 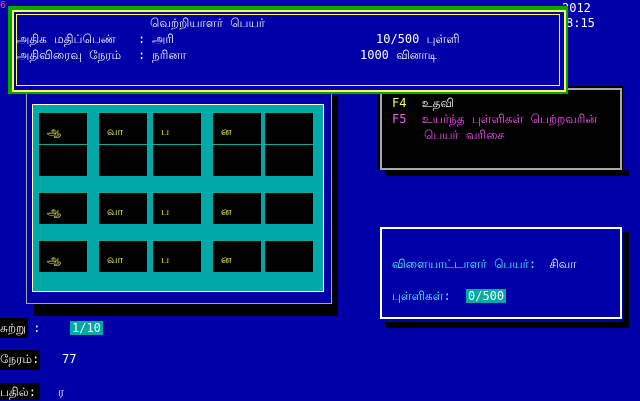 I want to click on player-name-value: சிவா, so click(x=563, y=264).